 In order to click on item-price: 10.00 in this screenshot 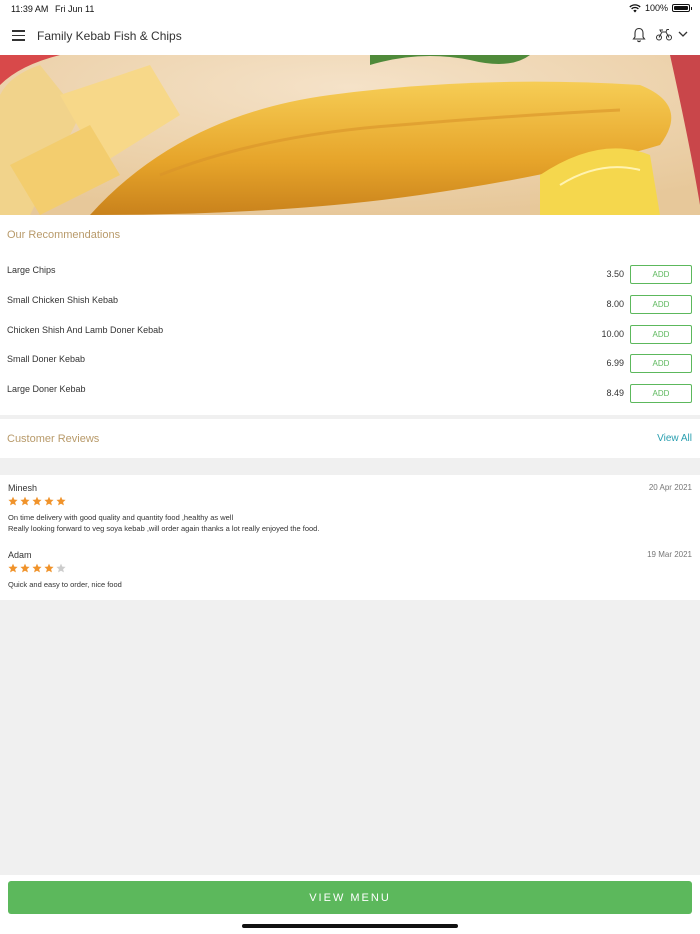, I will do `click(612, 334)`.